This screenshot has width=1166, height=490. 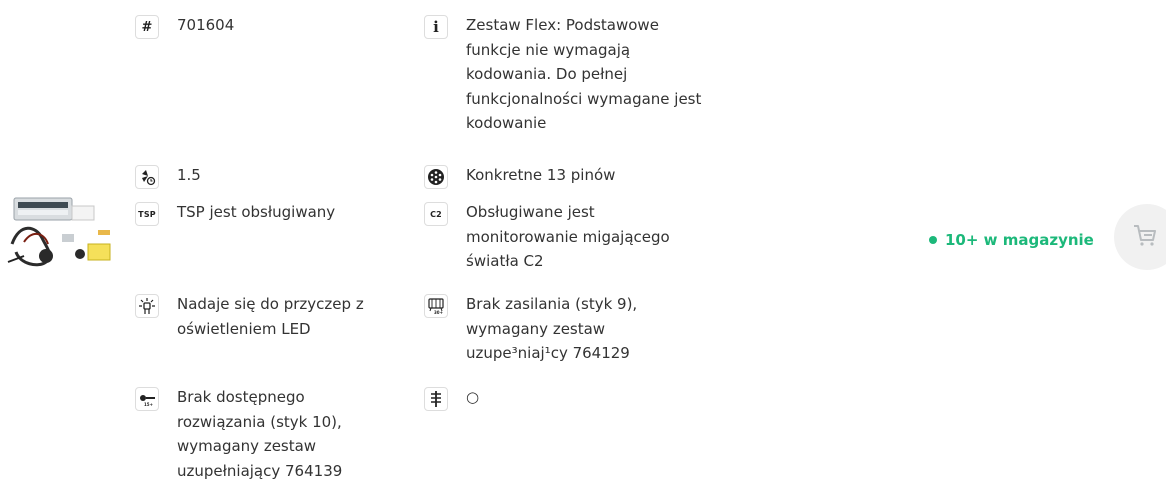 I want to click on stock-label: 10+ w magazynie, so click(x=1019, y=240).